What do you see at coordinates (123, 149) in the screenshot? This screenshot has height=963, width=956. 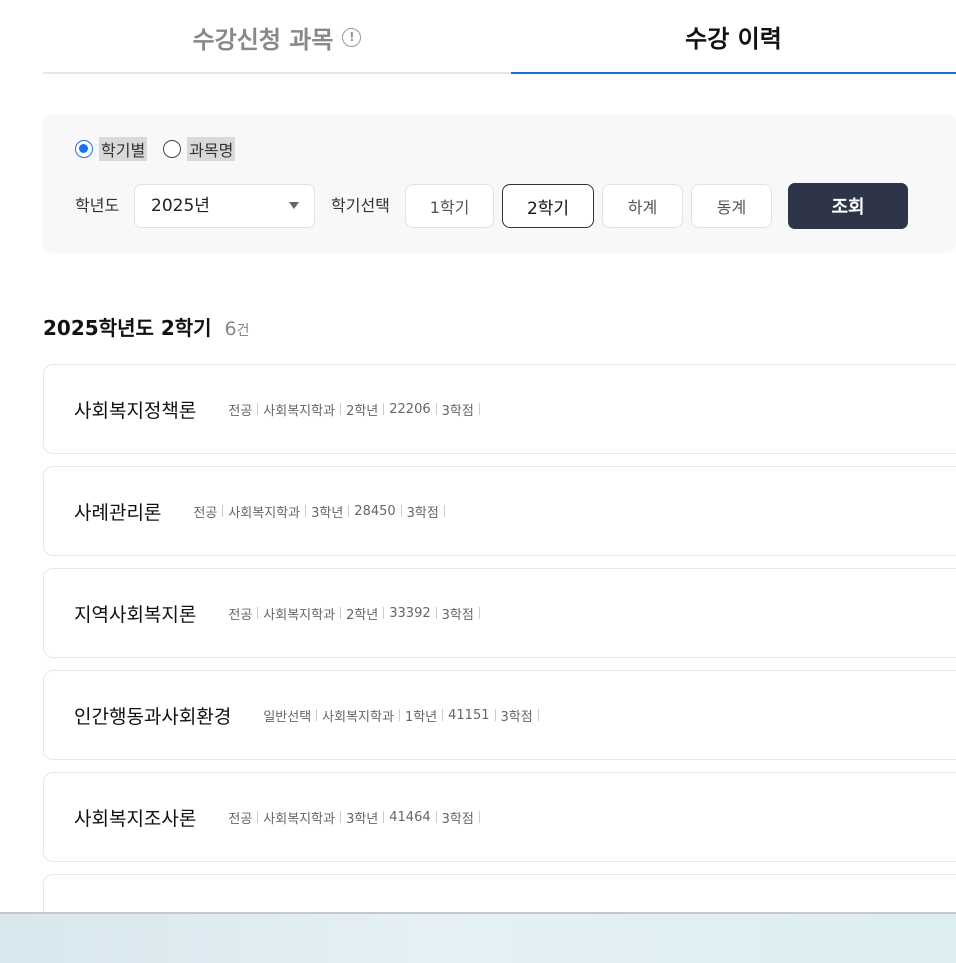 I see `radio-by-semester-label: 학기별` at bounding box center [123, 149].